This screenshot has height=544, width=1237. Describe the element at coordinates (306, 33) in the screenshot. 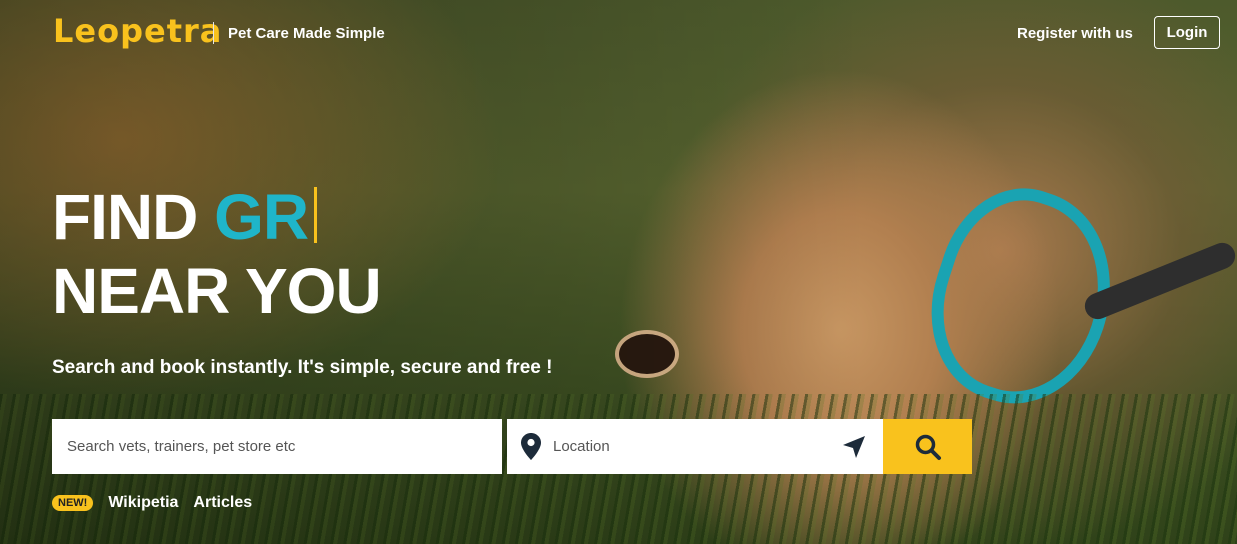

I see `brand-tagline: Pet Care Made Simple` at that location.